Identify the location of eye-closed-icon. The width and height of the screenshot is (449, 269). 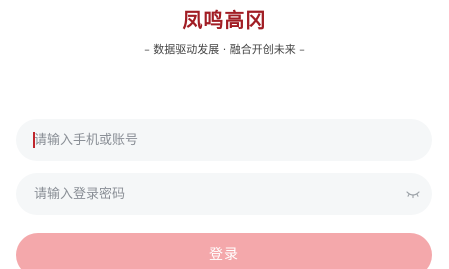
(413, 194).